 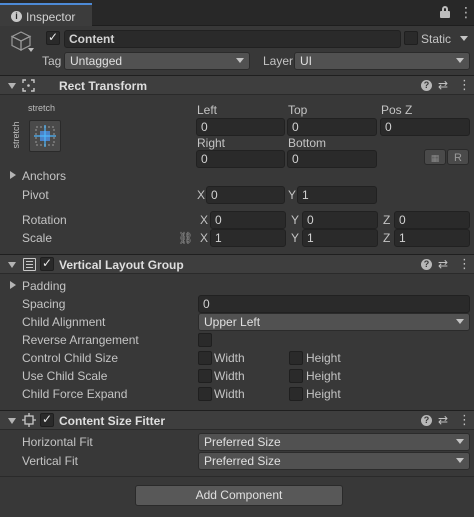 What do you see at coordinates (218, 220) in the screenshot?
I see `rot-x-value: 0` at bounding box center [218, 220].